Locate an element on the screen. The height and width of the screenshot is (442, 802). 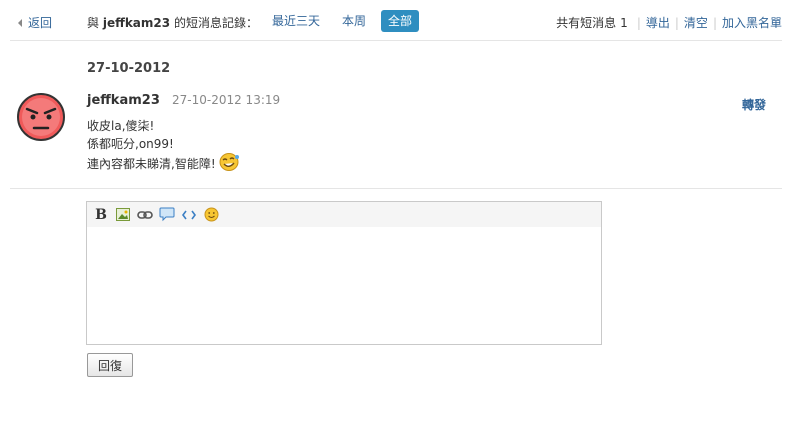
message-actions: 共有短消息 1 | 導出 | 清空 | 加入黑名單 is located at coordinates (669, 22).